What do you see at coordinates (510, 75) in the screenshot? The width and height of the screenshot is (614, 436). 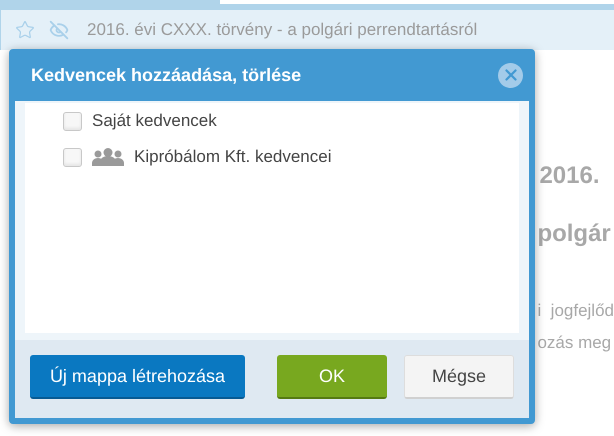 I see `close-button` at bounding box center [510, 75].